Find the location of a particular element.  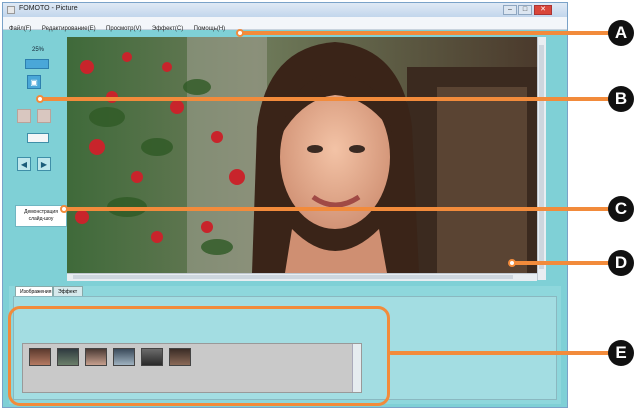

next-icon: ▶ is located at coordinates (44, 164).